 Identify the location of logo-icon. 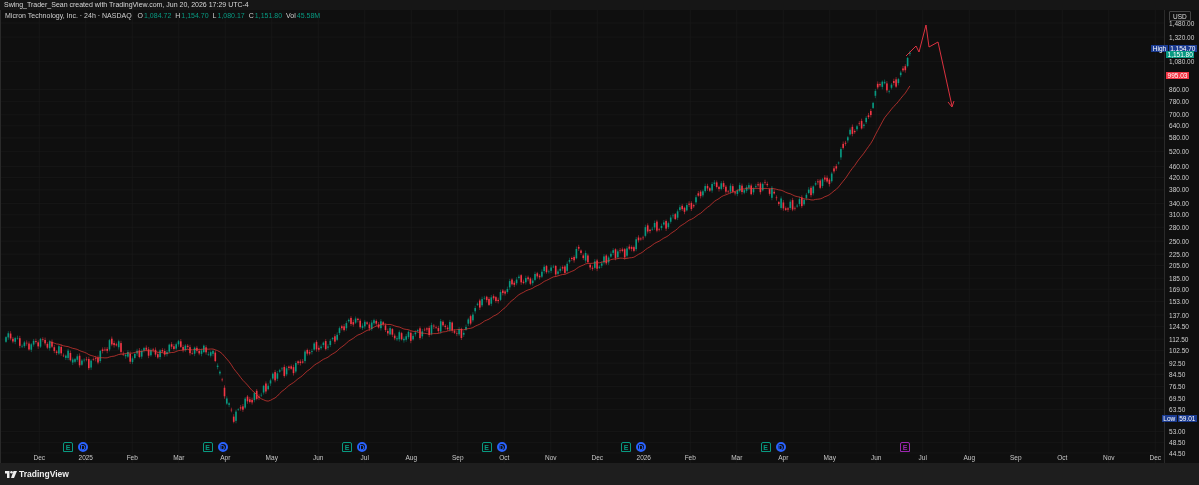
(11, 474).